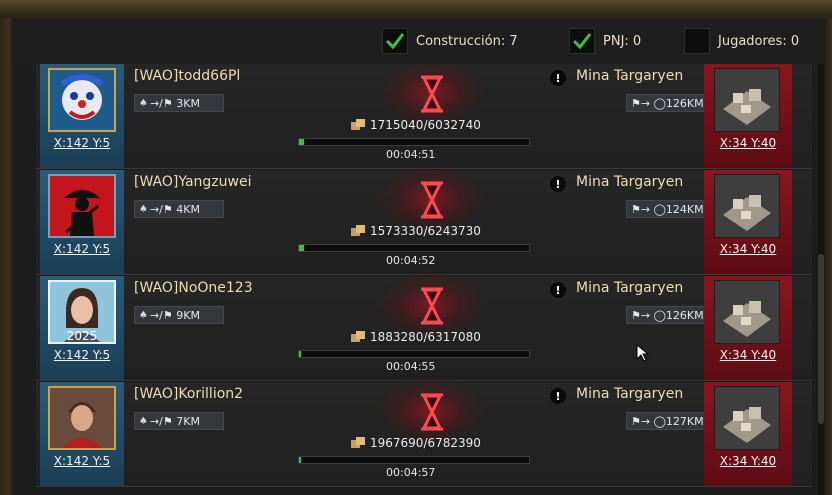 This screenshot has height=495, width=832. I want to click on girl-avatar: 2025, so click(82, 312).